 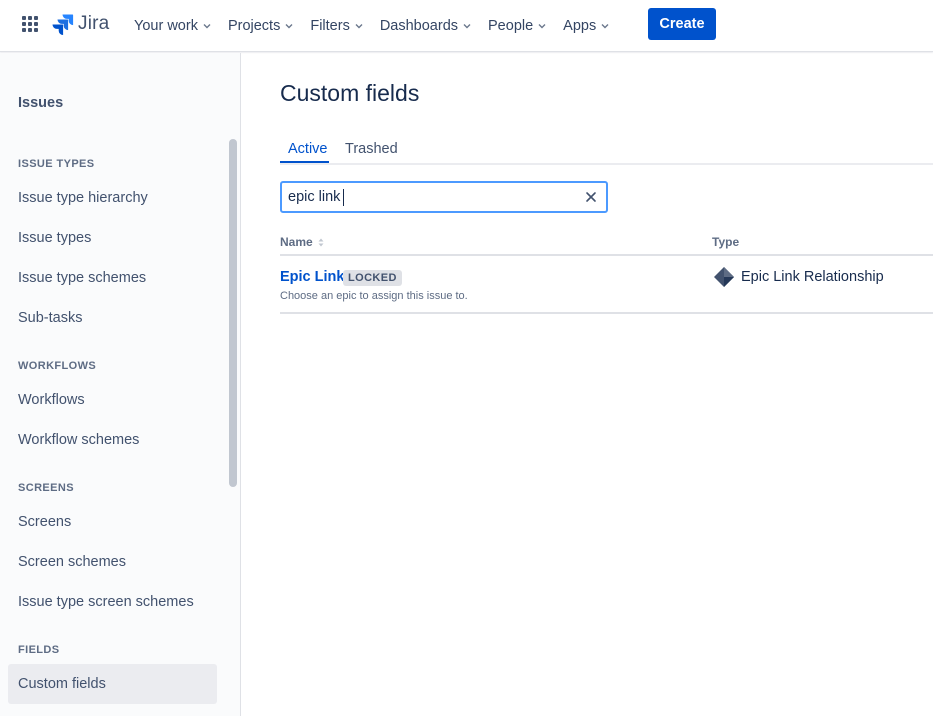 I want to click on field-type: Epic Link Relationship, so click(x=812, y=277).